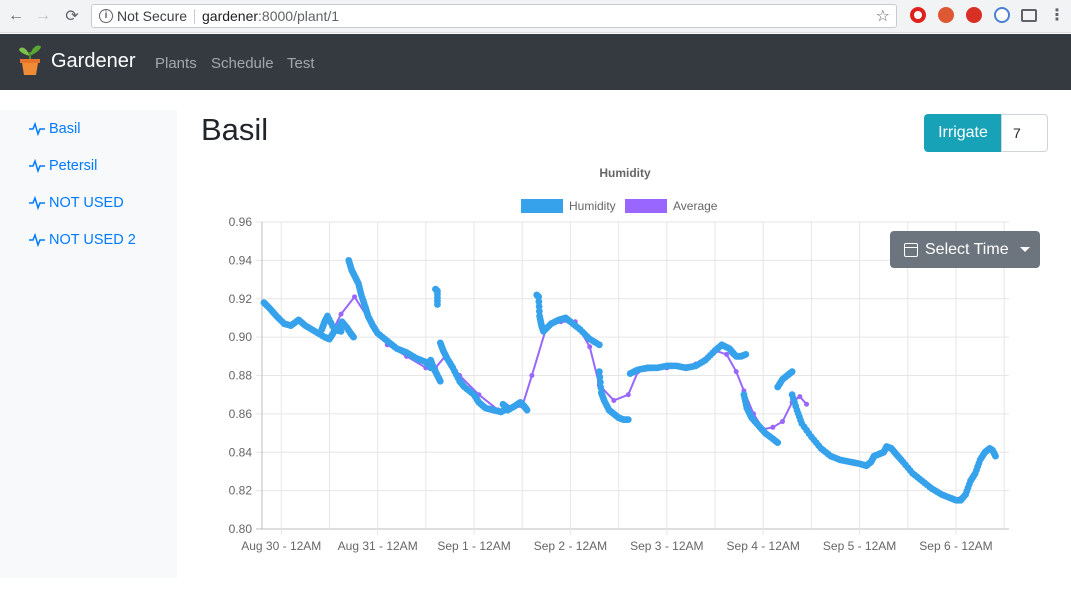 The width and height of the screenshot is (1071, 595). I want to click on x-tick-label: Sep 3 - 12AM, so click(666, 546).